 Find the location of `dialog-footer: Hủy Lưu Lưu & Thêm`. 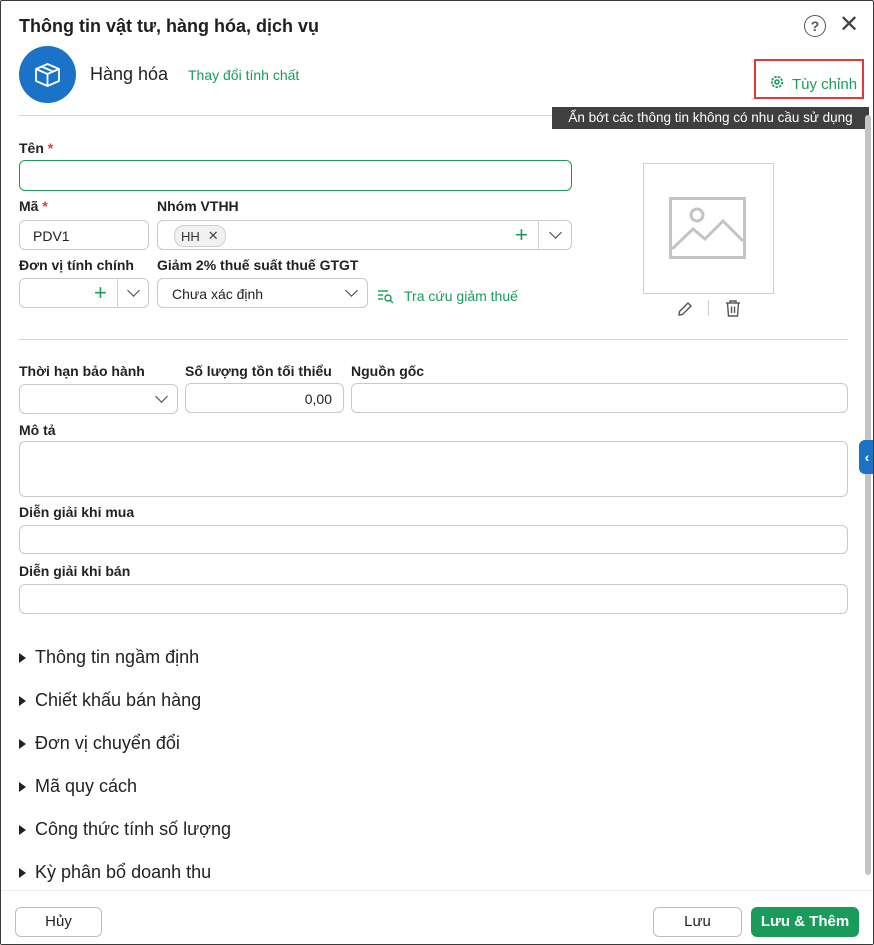

dialog-footer: Hủy Lưu Lưu & Thêm is located at coordinates (437, 917).